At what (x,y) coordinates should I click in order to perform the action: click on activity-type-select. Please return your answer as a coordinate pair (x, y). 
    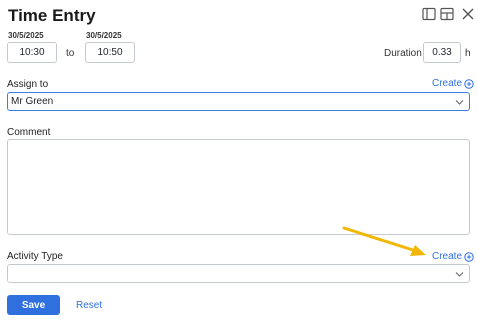
    Looking at the image, I should click on (238, 273).